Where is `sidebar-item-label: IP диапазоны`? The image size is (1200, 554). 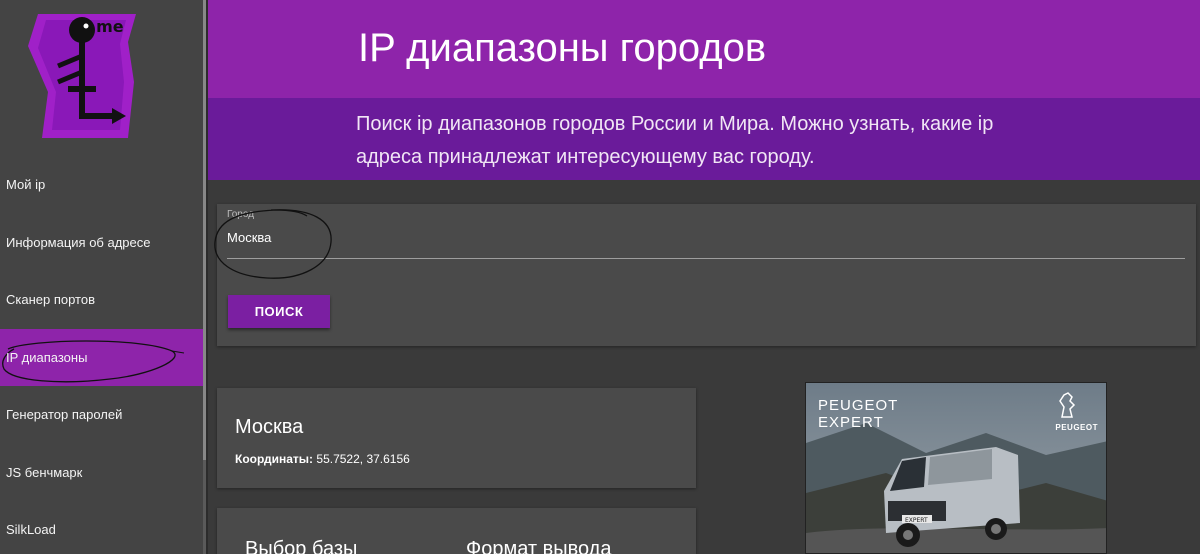
sidebar-item-label: IP диапазоны is located at coordinates (47, 357).